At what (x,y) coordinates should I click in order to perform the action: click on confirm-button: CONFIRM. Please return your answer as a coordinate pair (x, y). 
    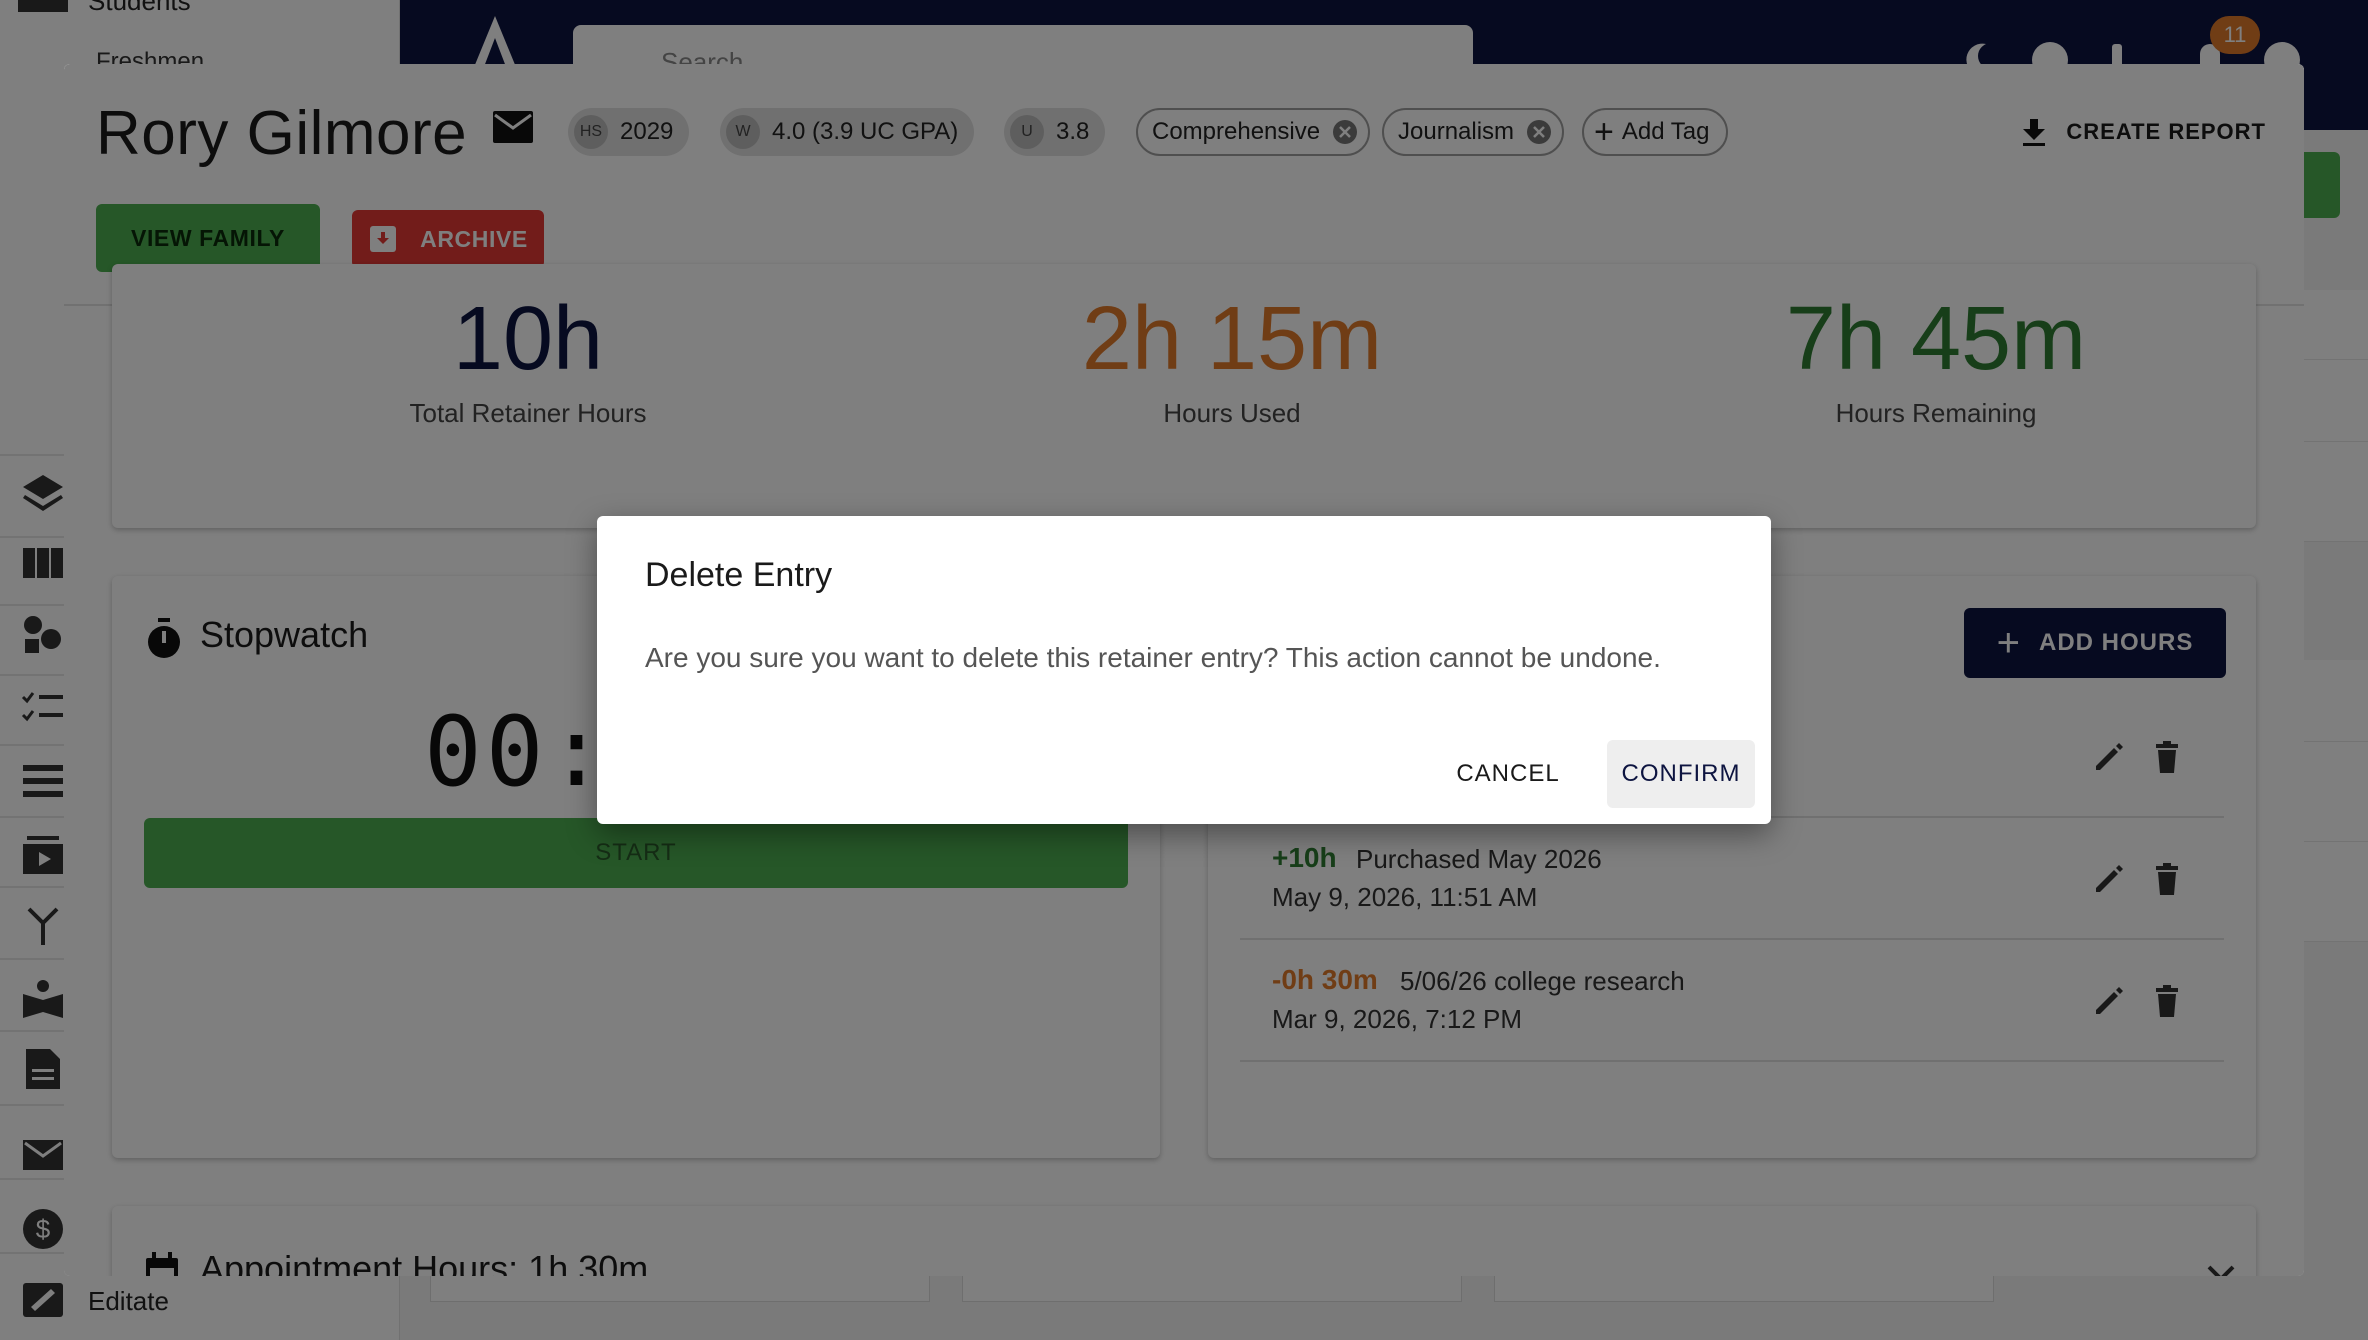
    Looking at the image, I should click on (1681, 774).